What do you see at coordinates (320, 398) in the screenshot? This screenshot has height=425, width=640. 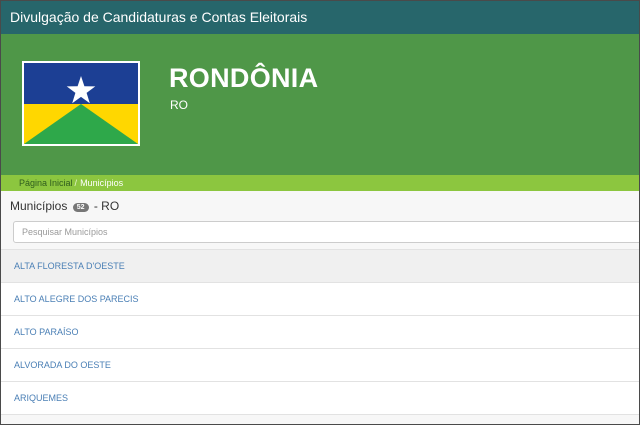 I see `list-item: ARIQUEMES` at bounding box center [320, 398].